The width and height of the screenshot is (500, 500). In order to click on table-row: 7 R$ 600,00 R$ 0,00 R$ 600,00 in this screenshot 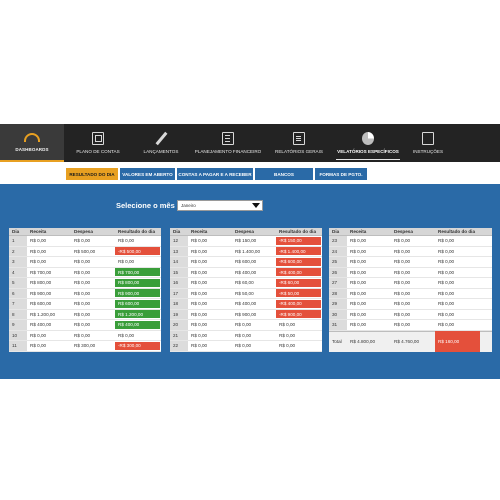, I will do `click(85, 304)`.